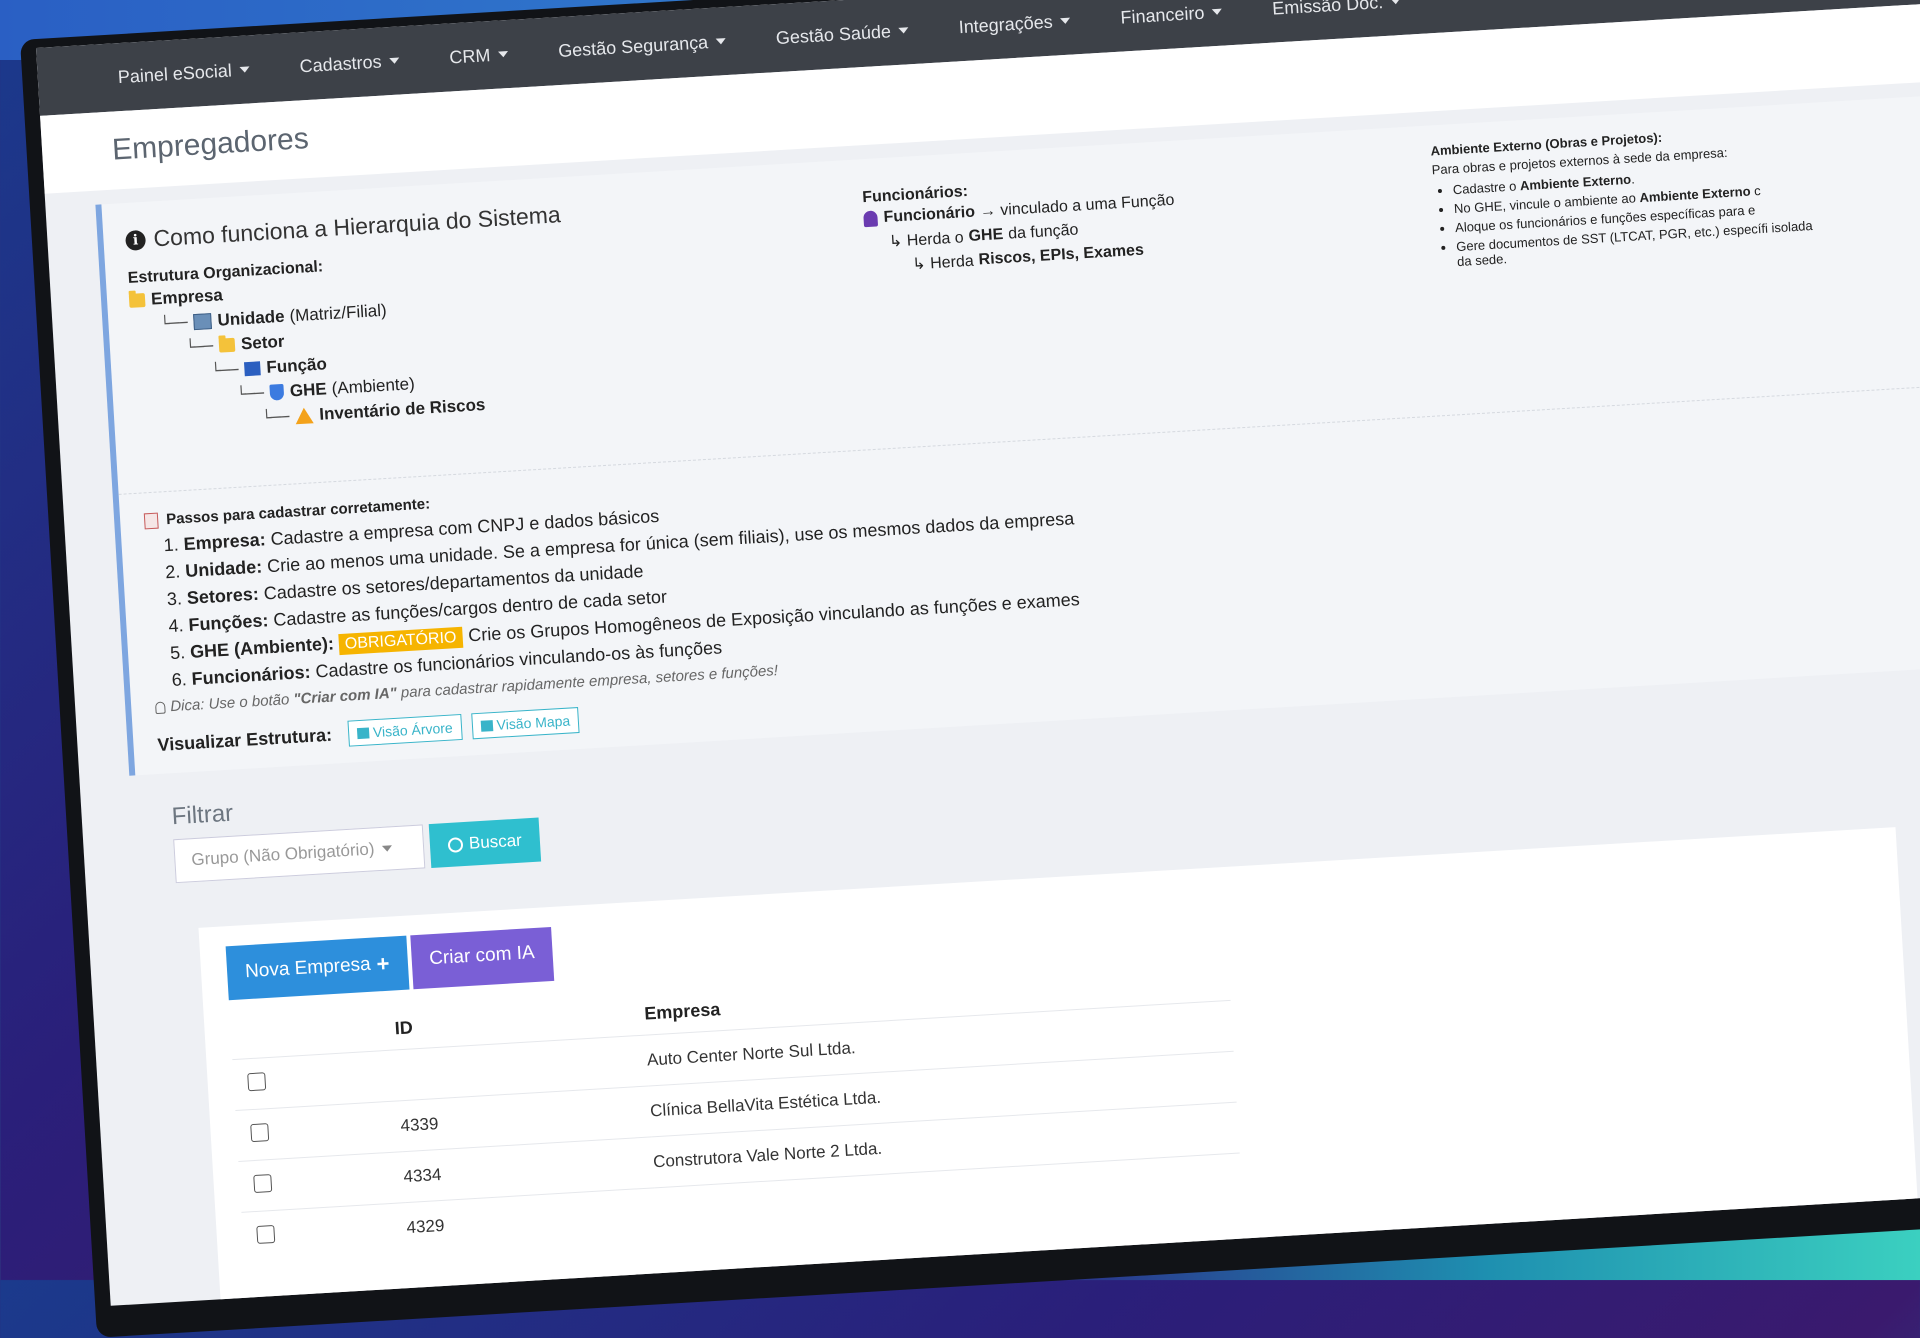  Describe the element at coordinates (175, 73) in the screenshot. I see `nav-label: Painel eSocial` at that location.